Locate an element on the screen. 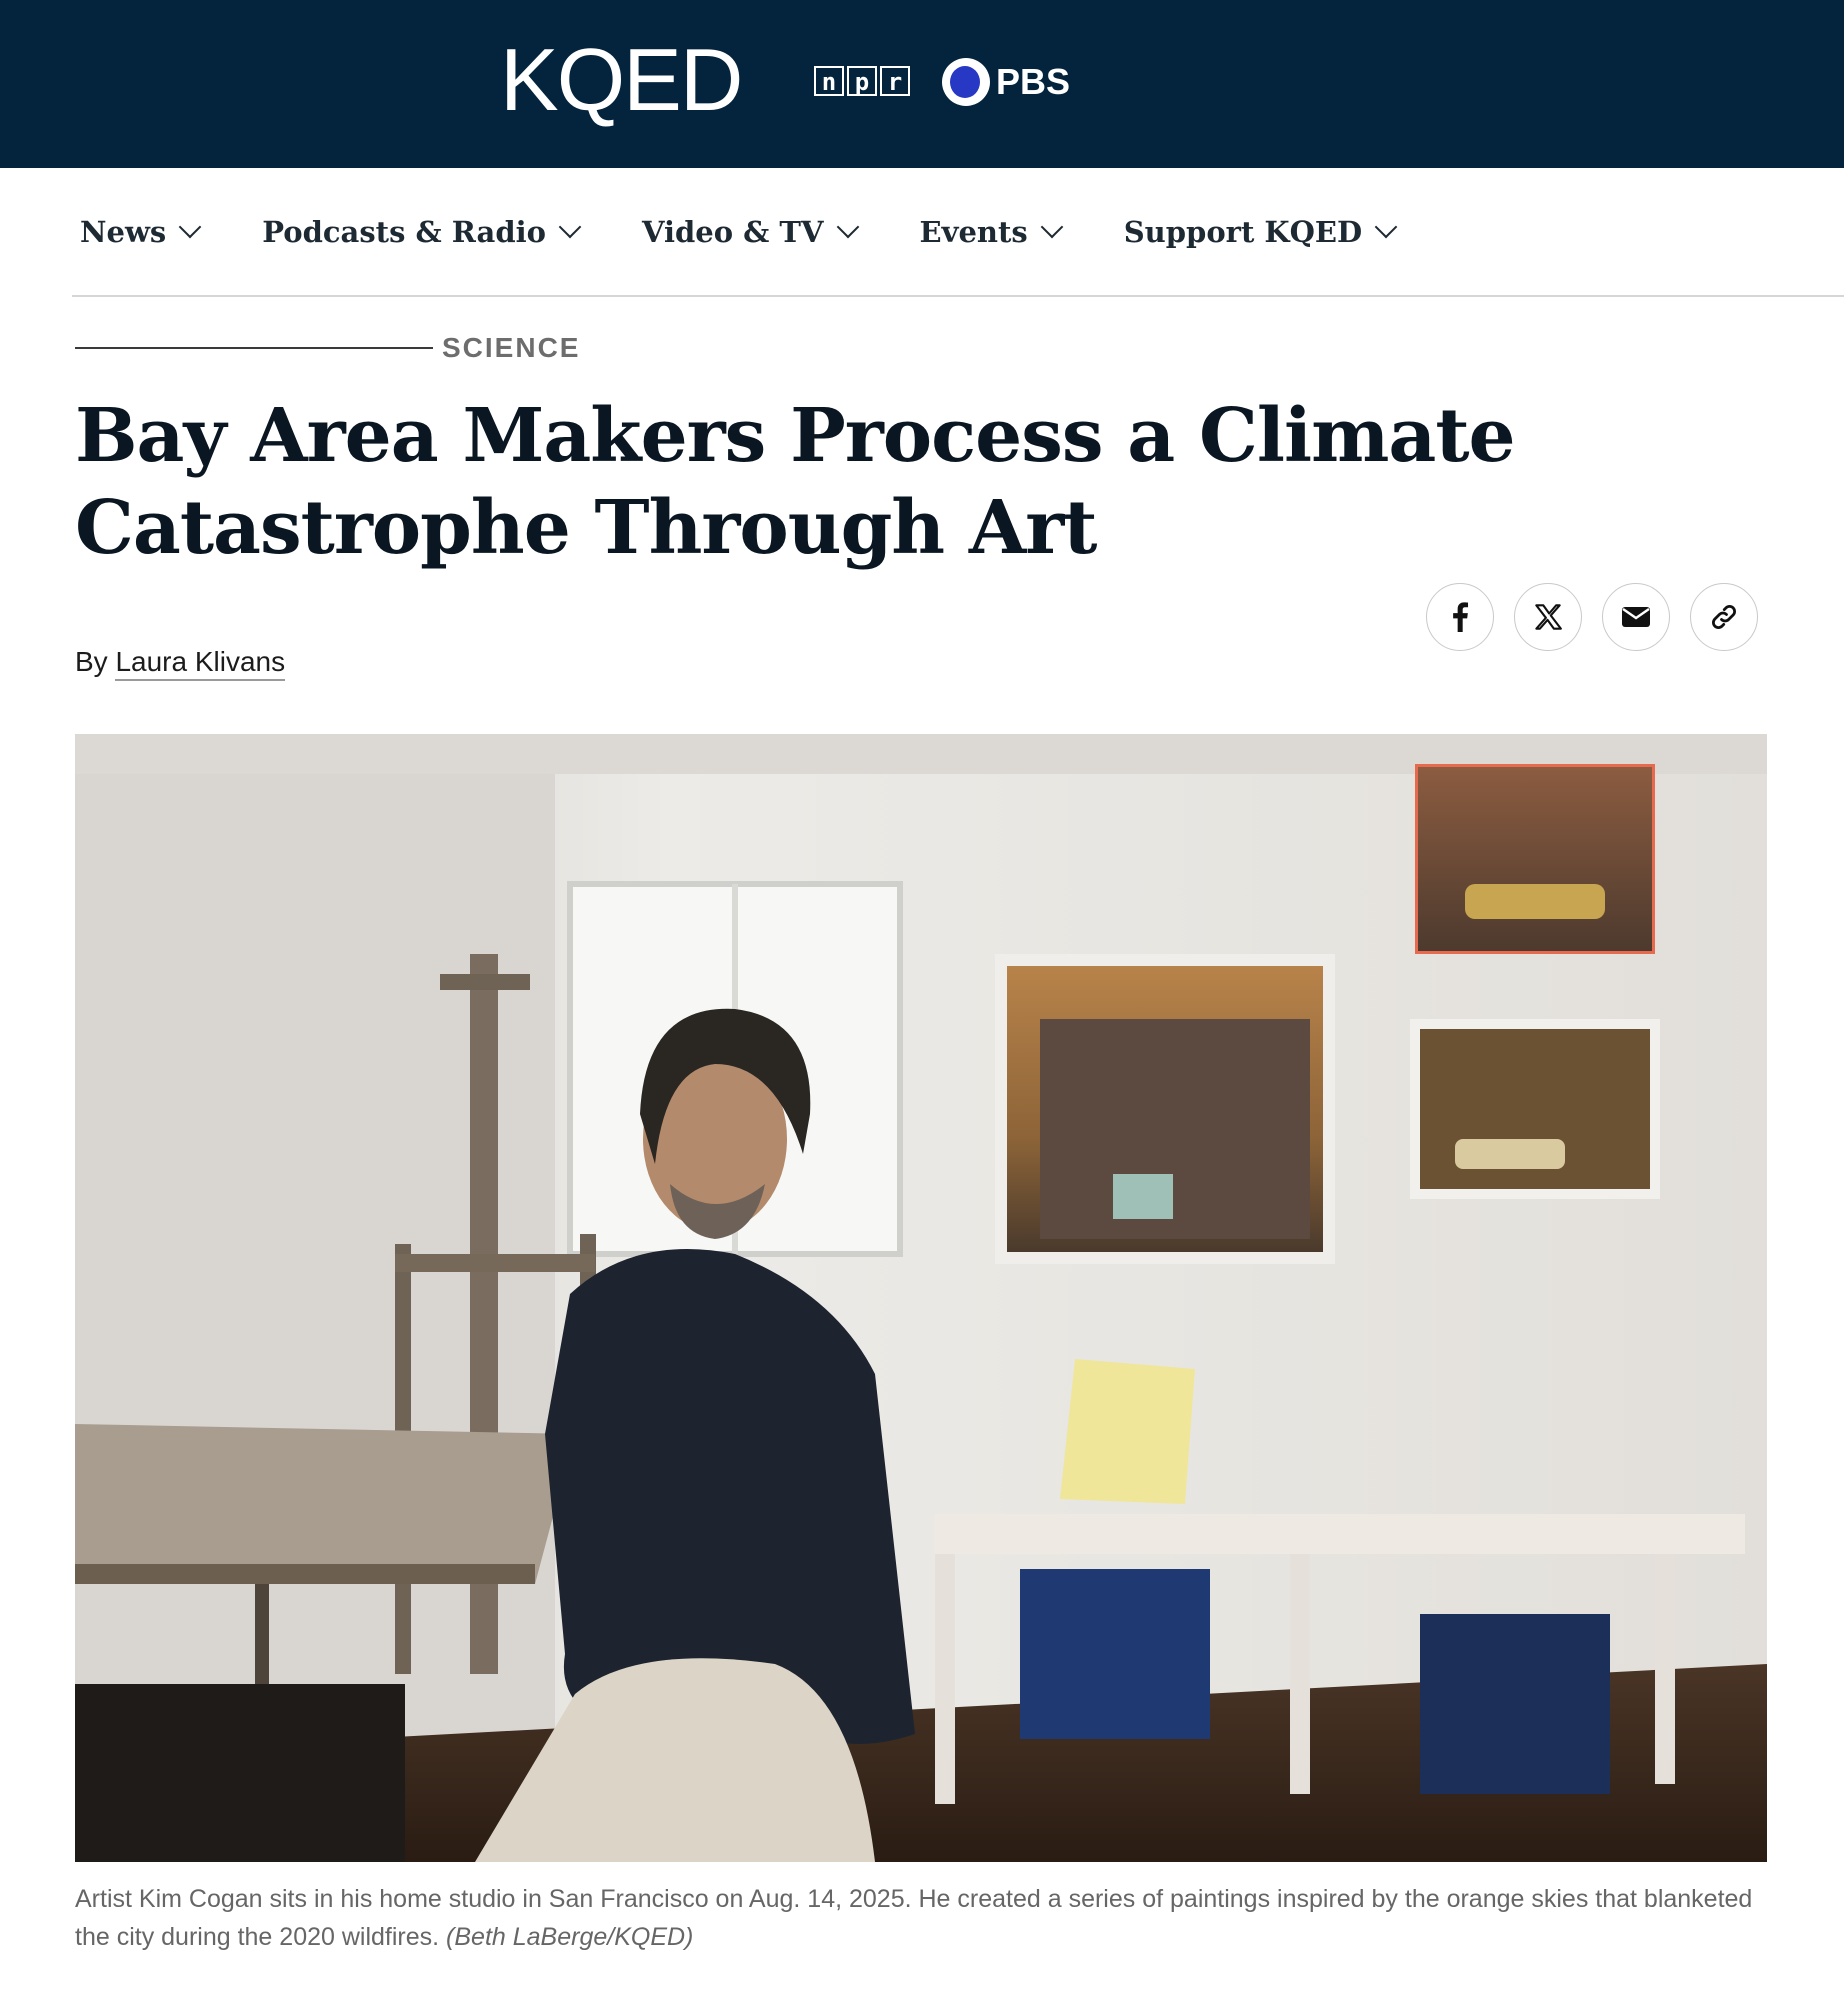 This screenshot has width=1844, height=1996. nav-item-label: Podcasts & Radio is located at coordinates (404, 232).